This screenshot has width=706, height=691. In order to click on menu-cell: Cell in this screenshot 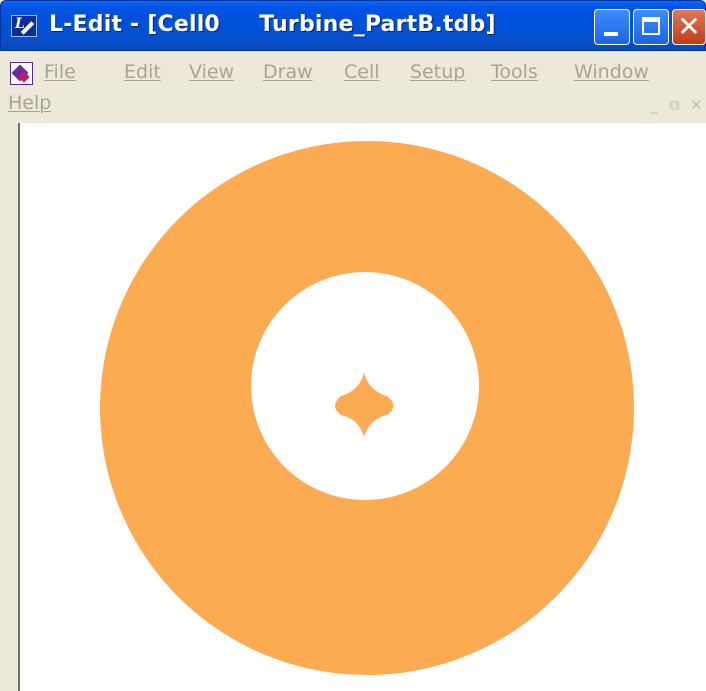, I will do `click(362, 72)`.